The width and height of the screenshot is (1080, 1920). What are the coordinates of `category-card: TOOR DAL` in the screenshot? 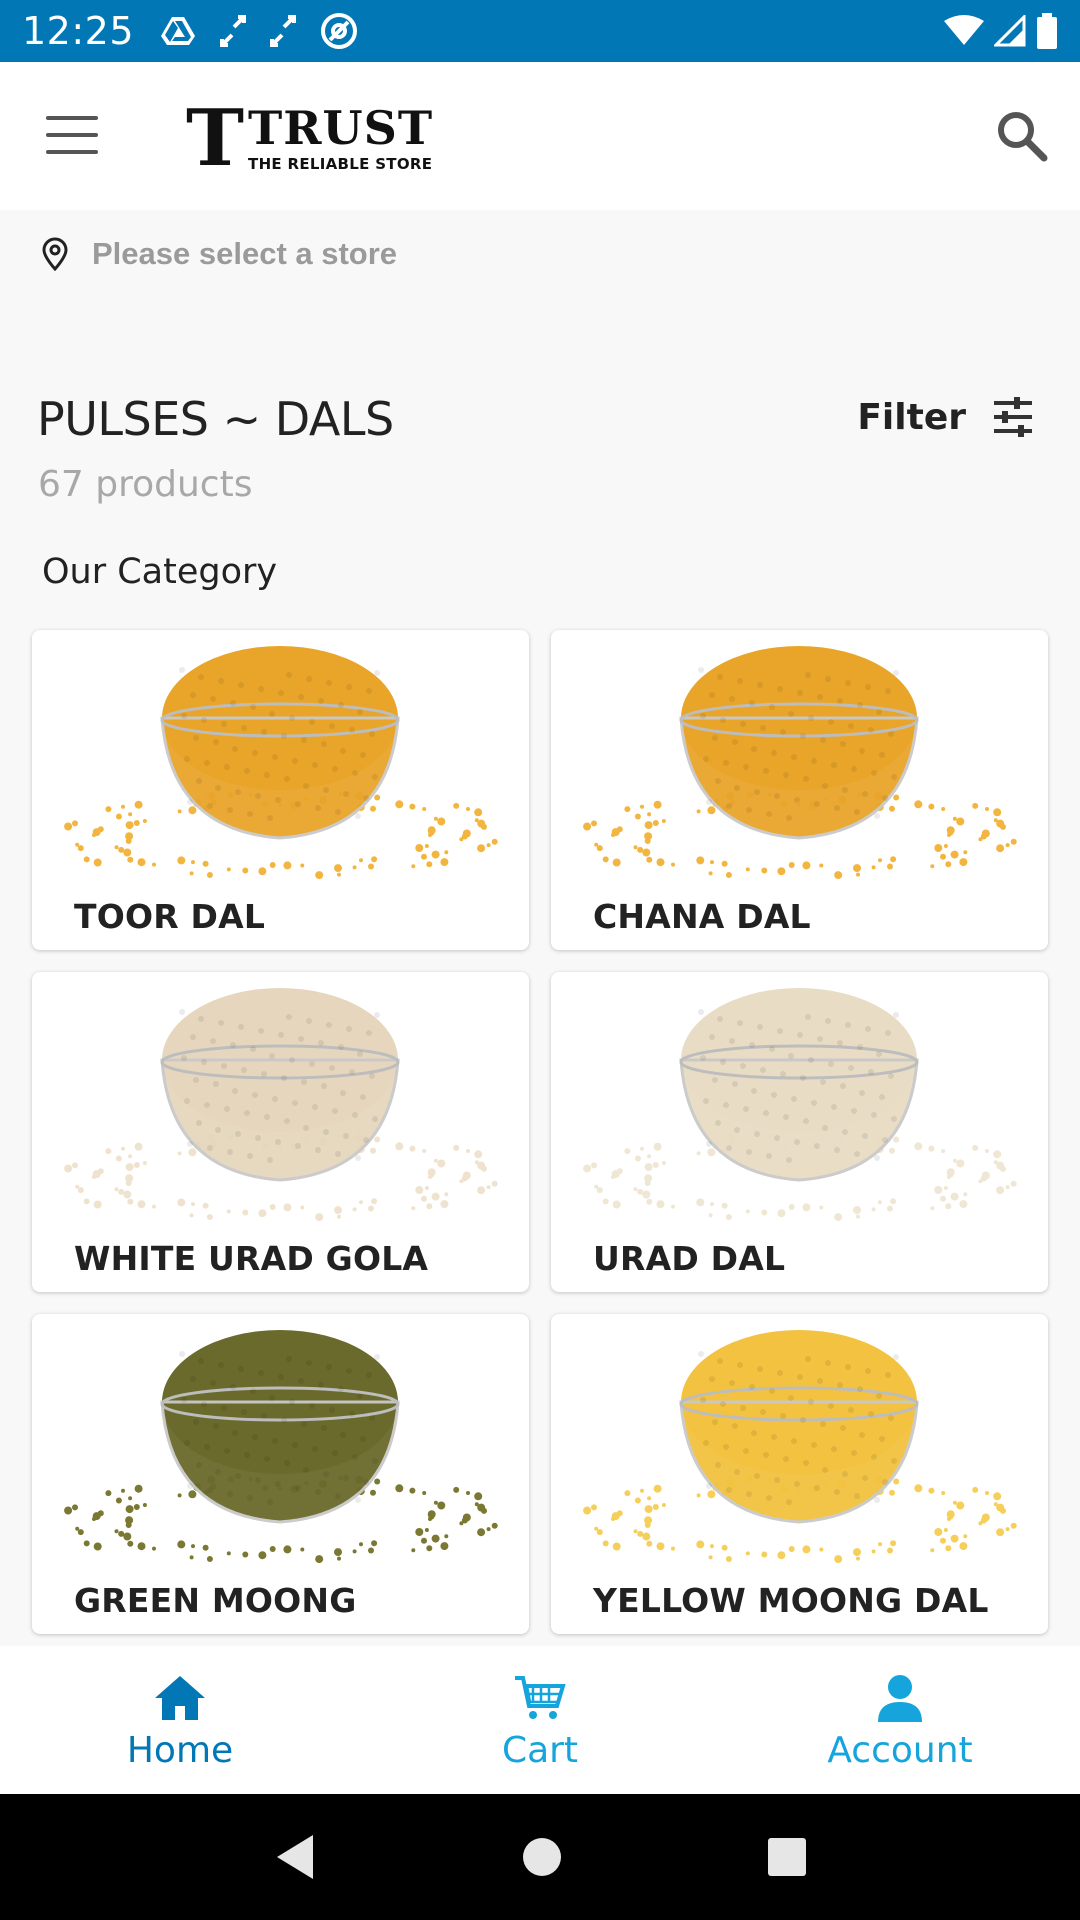 It's located at (280, 790).